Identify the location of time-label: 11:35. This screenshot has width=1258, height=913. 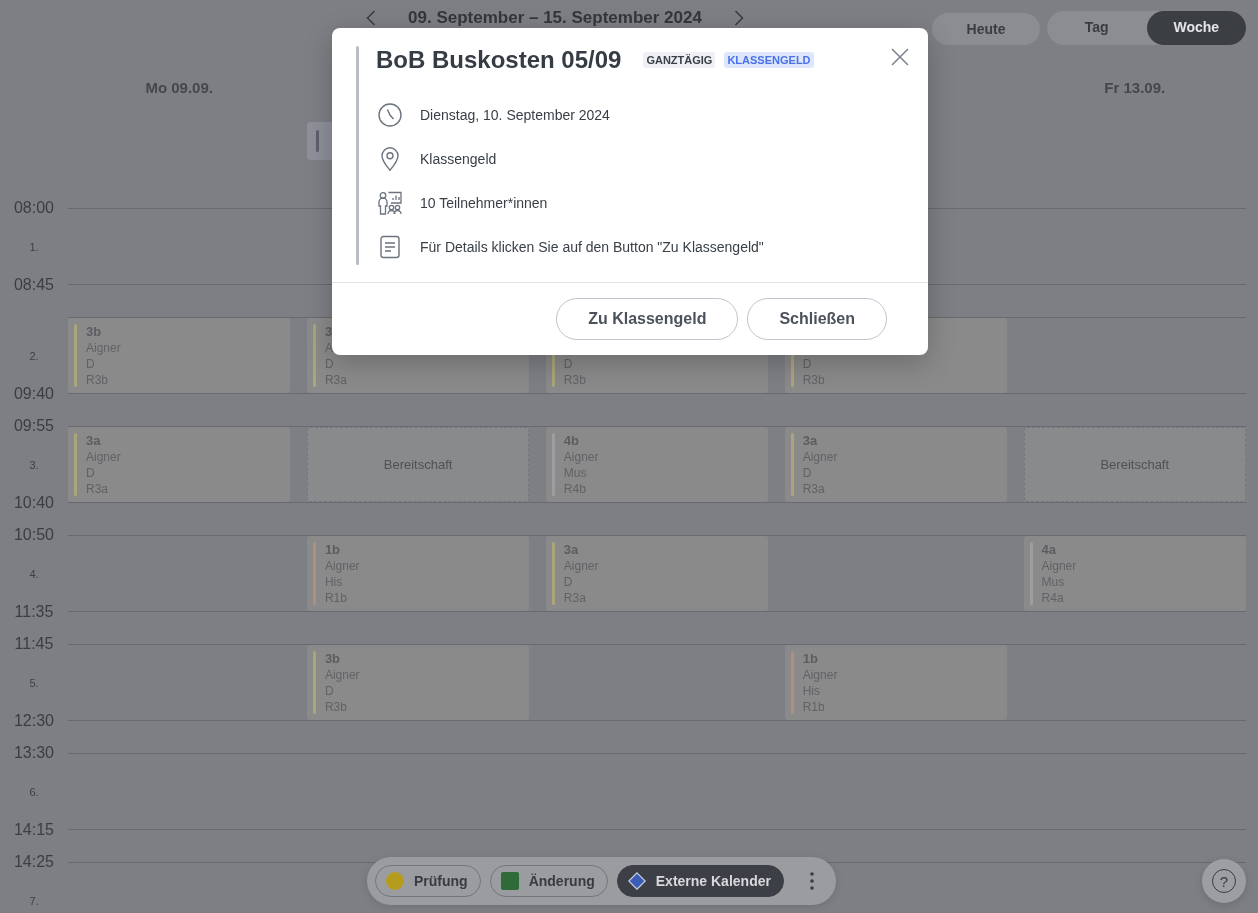
(34, 612).